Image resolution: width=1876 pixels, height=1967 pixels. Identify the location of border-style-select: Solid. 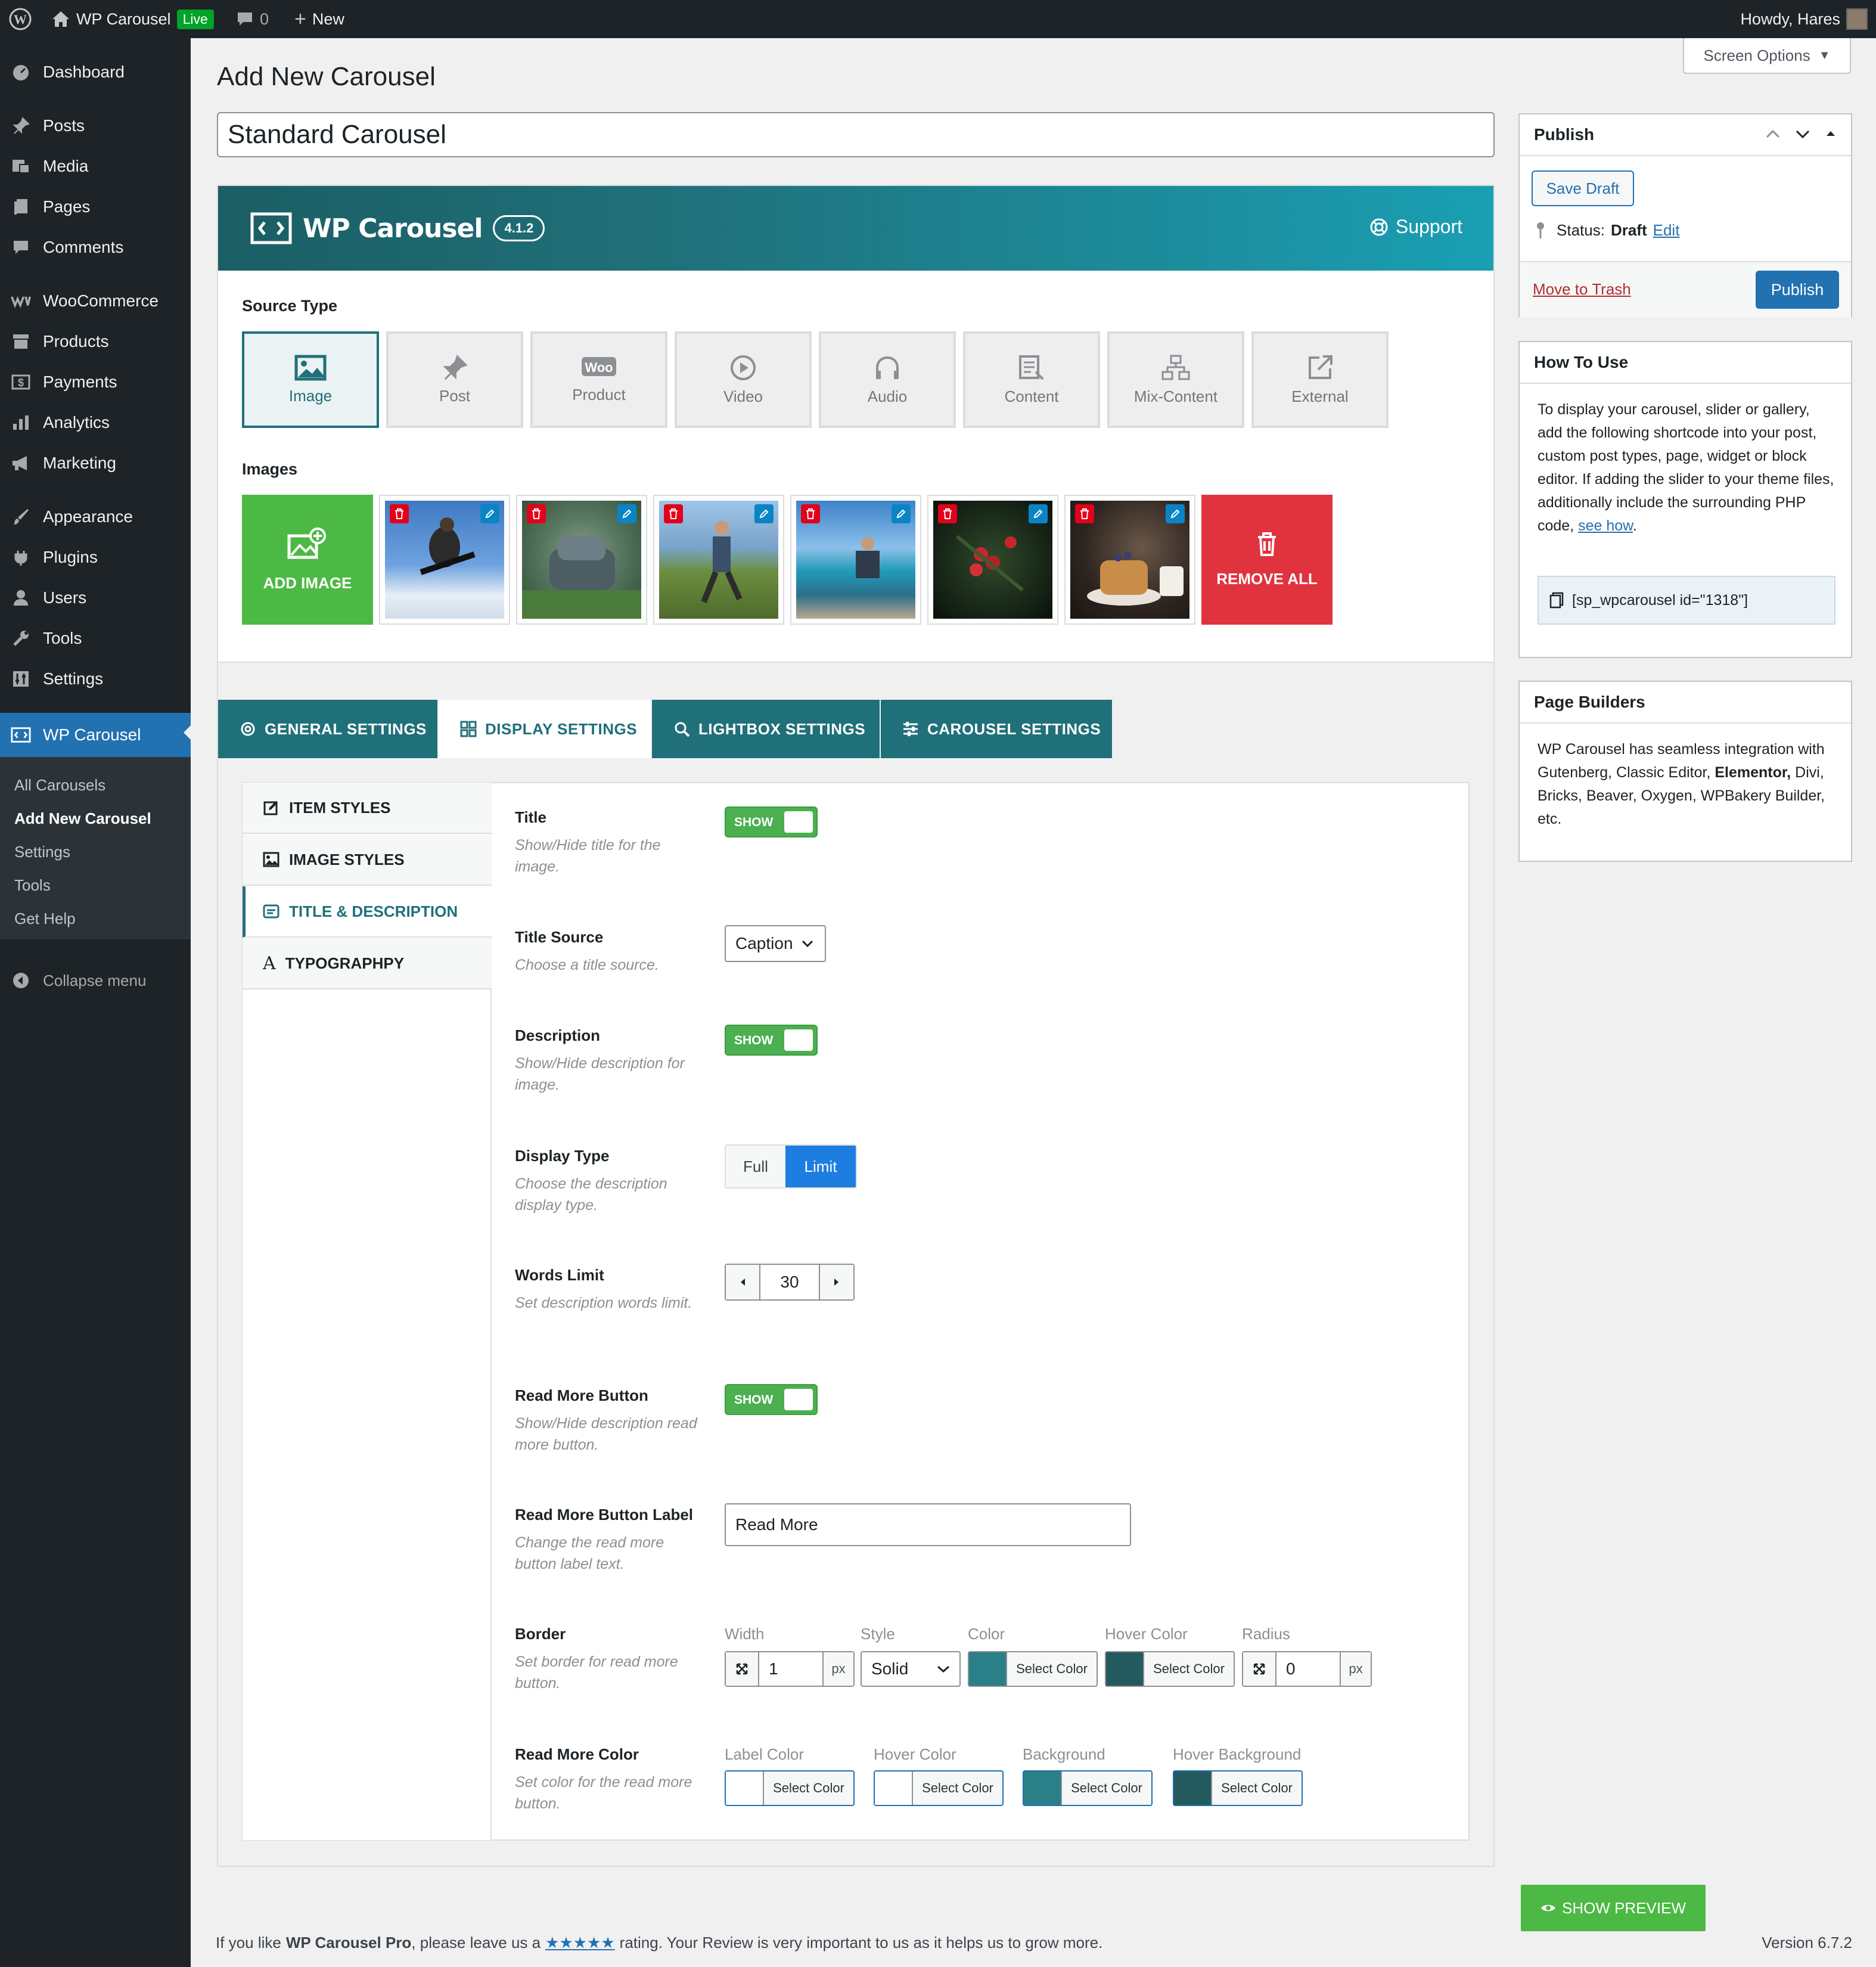
(911, 1669).